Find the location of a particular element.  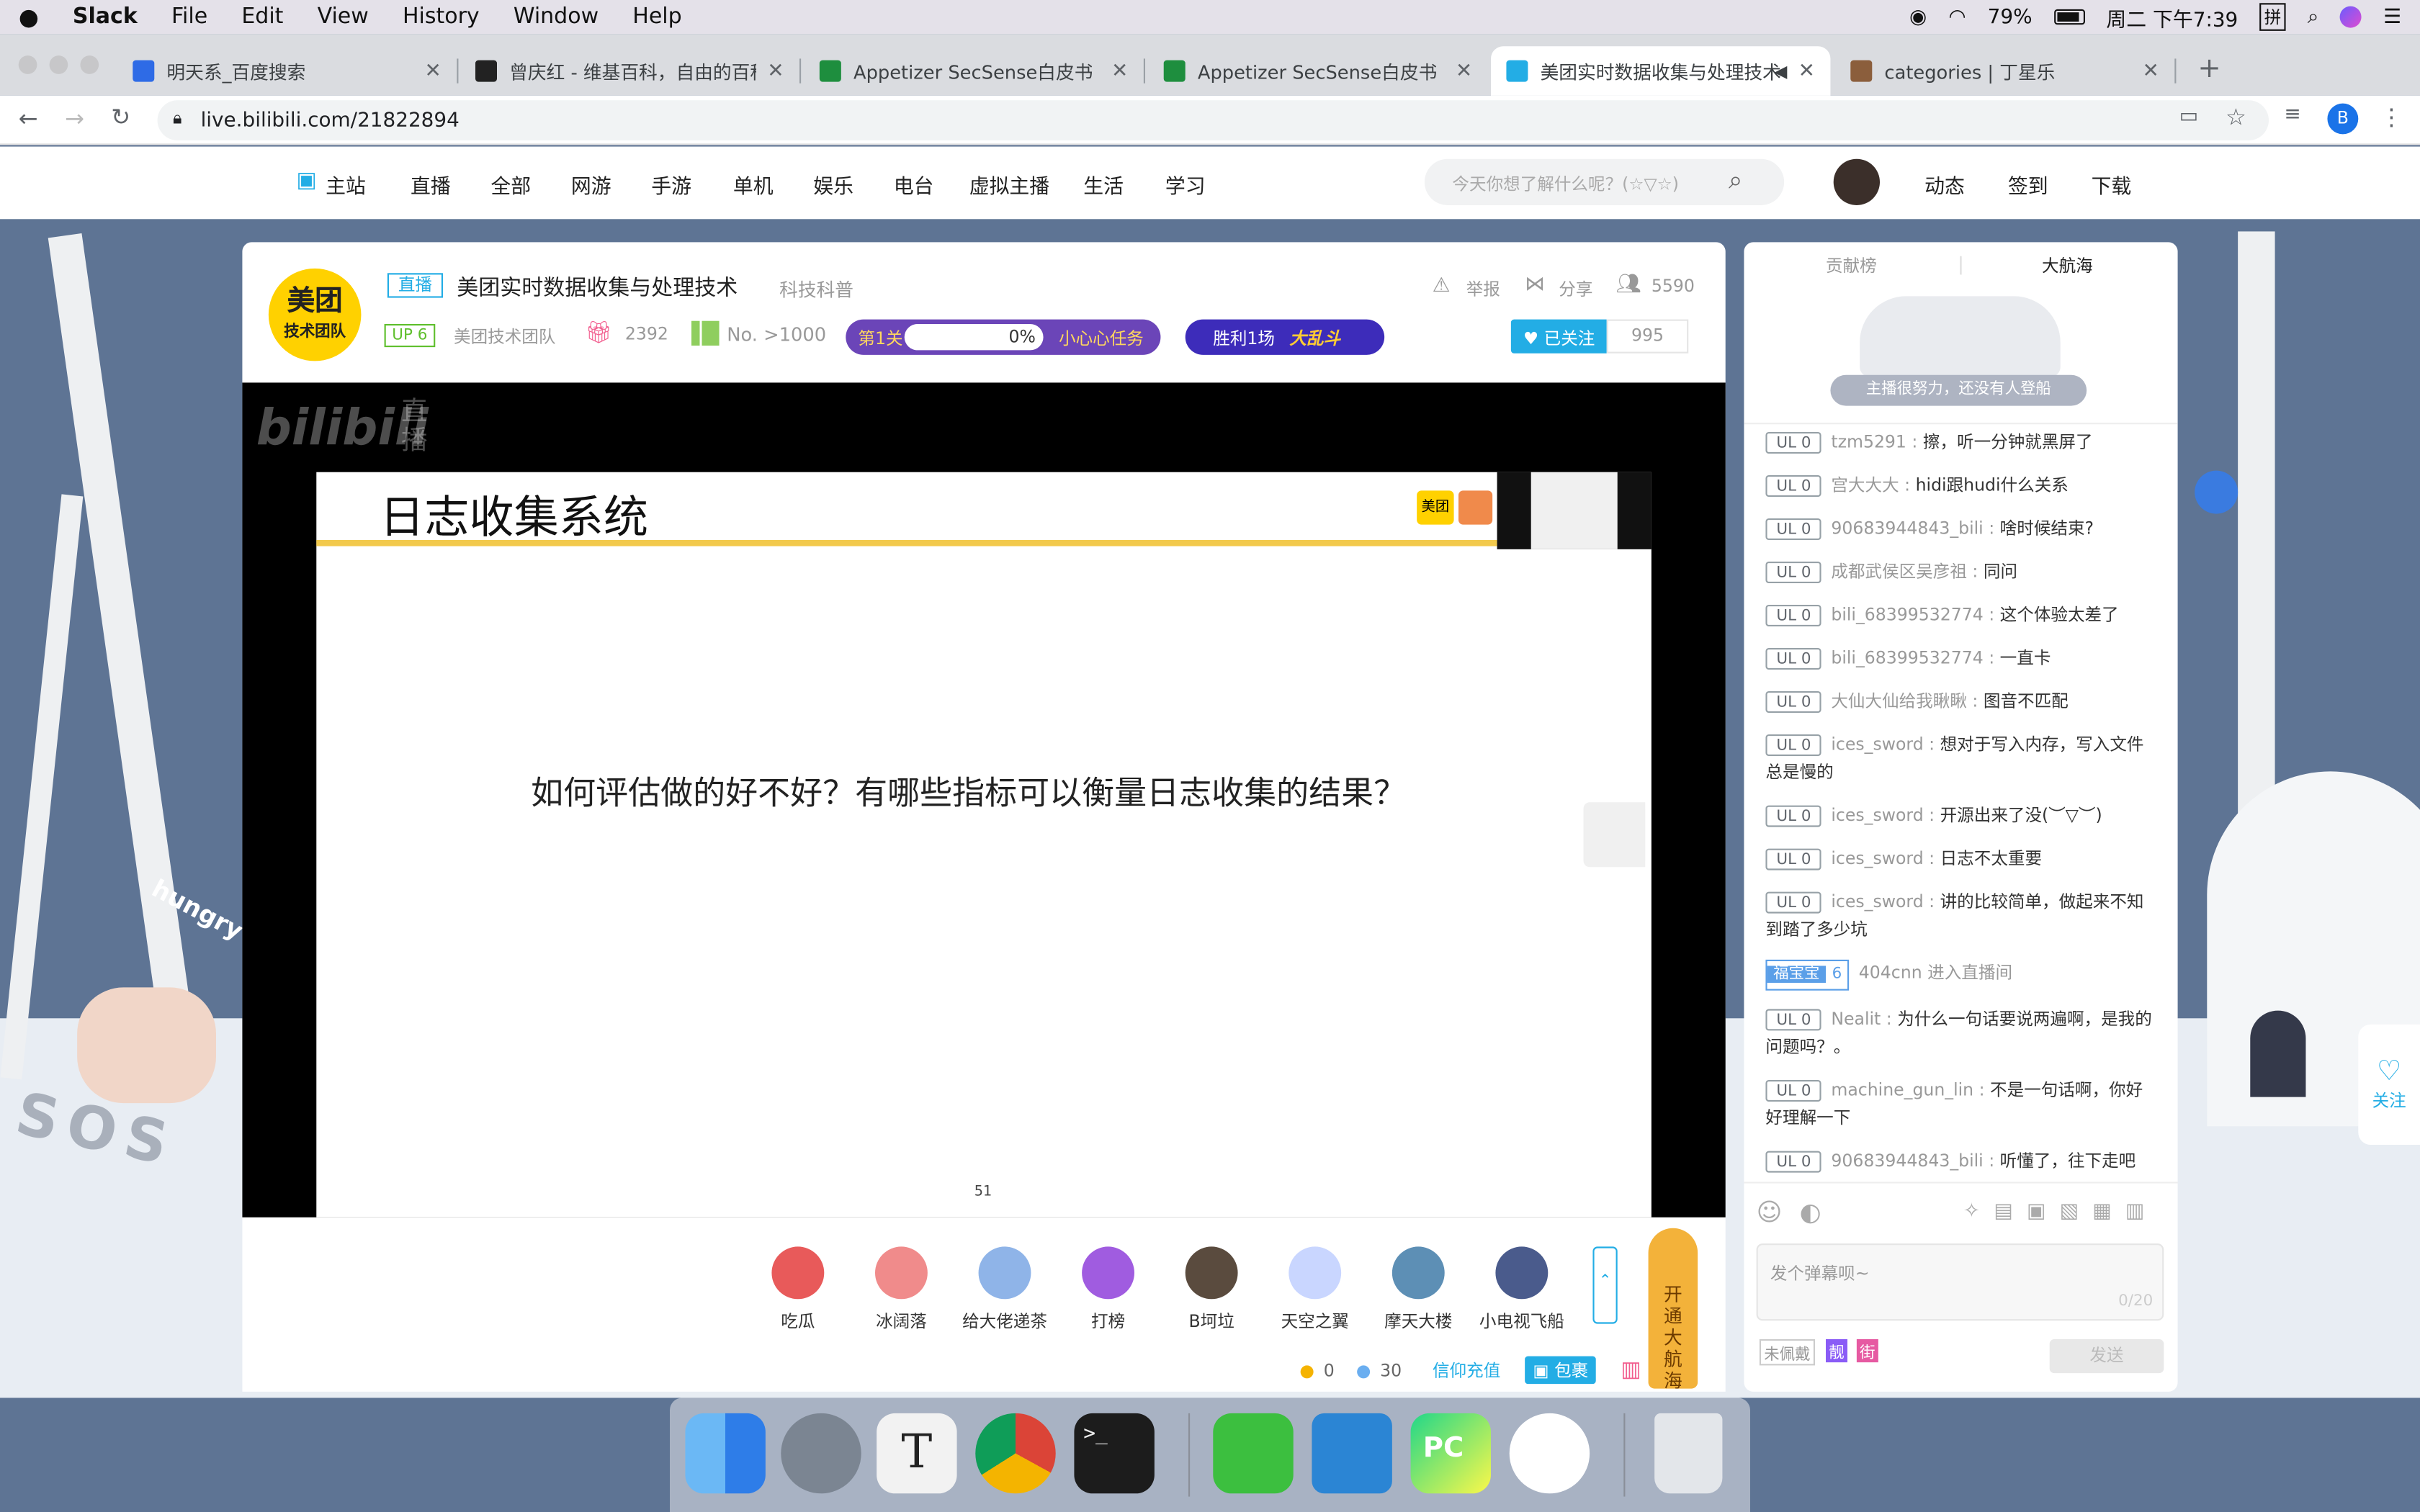

tab-captain: 大航海 is located at coordinates (2067, 265).